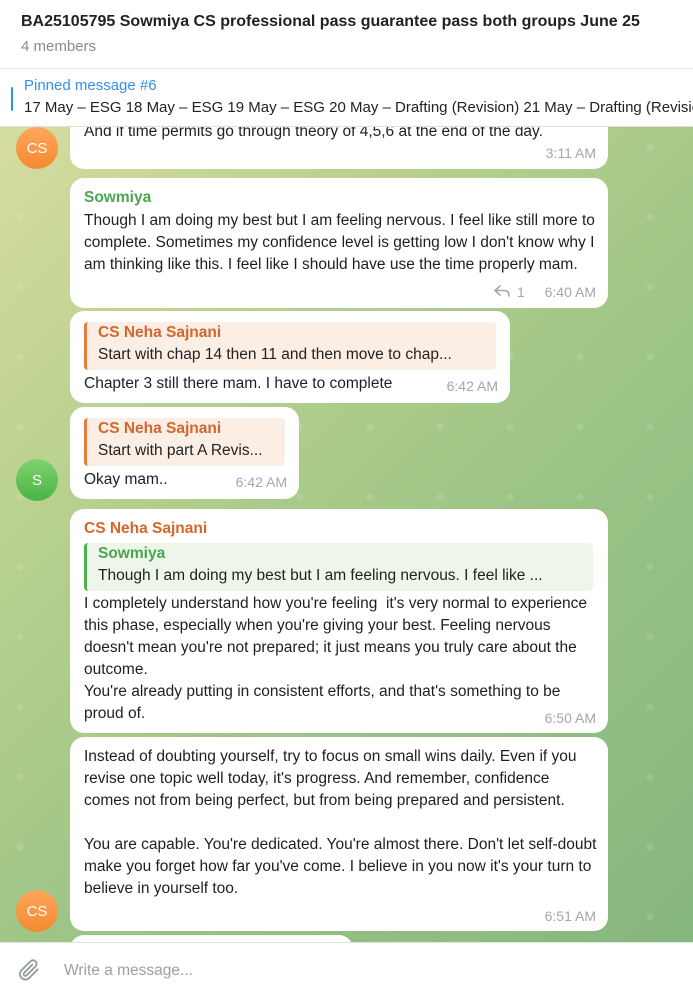 The image size is (693, 997). What do you see at coordinates (570, 916) in the screenshot?
I see `message-time: 6:51 AM` at bounding box center [570, 916].